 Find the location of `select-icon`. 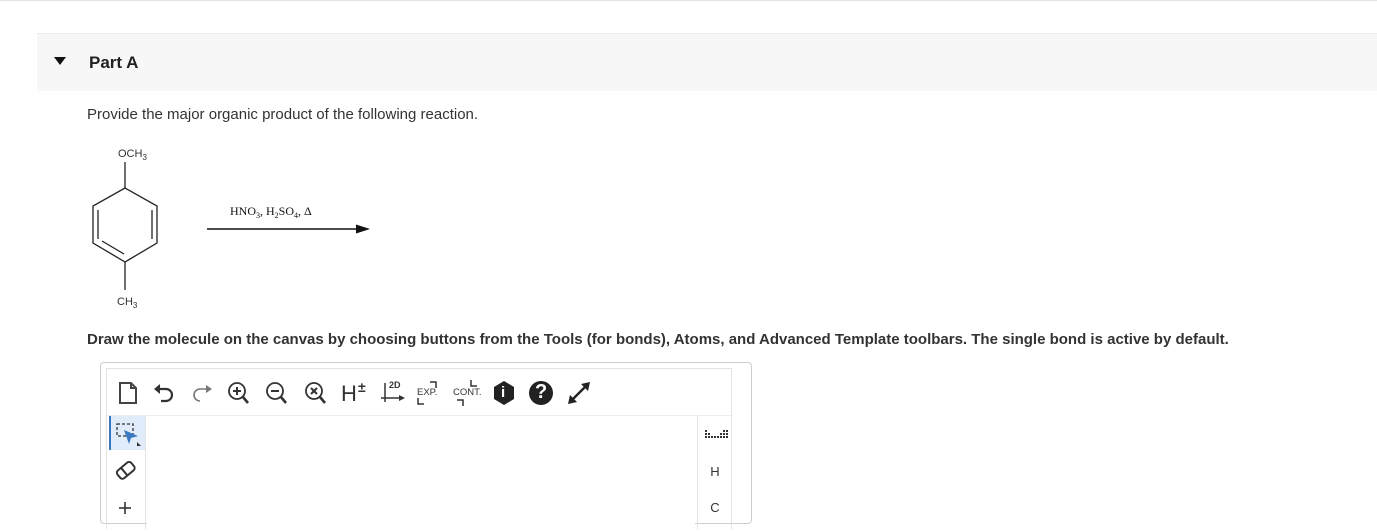

select-icon is located at coordinates (127, 433).